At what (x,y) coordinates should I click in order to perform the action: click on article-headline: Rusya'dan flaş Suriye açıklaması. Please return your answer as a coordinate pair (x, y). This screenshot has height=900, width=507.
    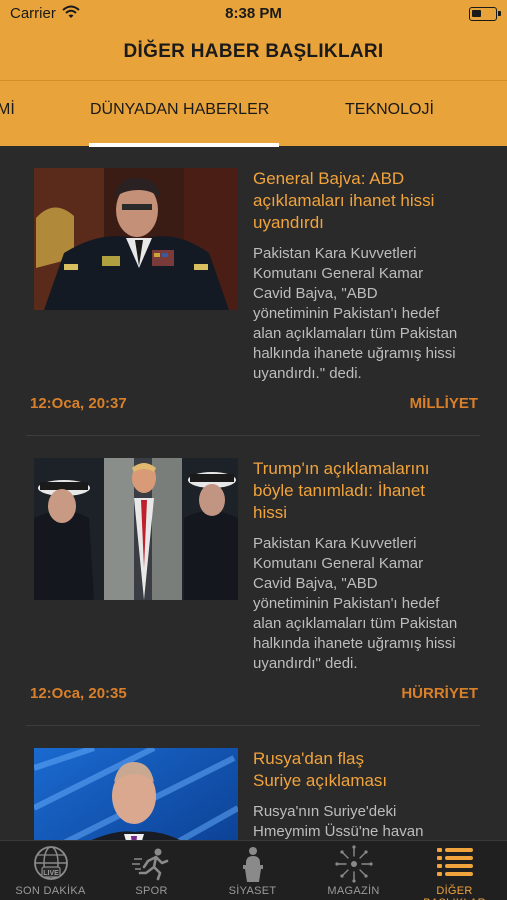
    Looking at the image, I should click on (373, 770).